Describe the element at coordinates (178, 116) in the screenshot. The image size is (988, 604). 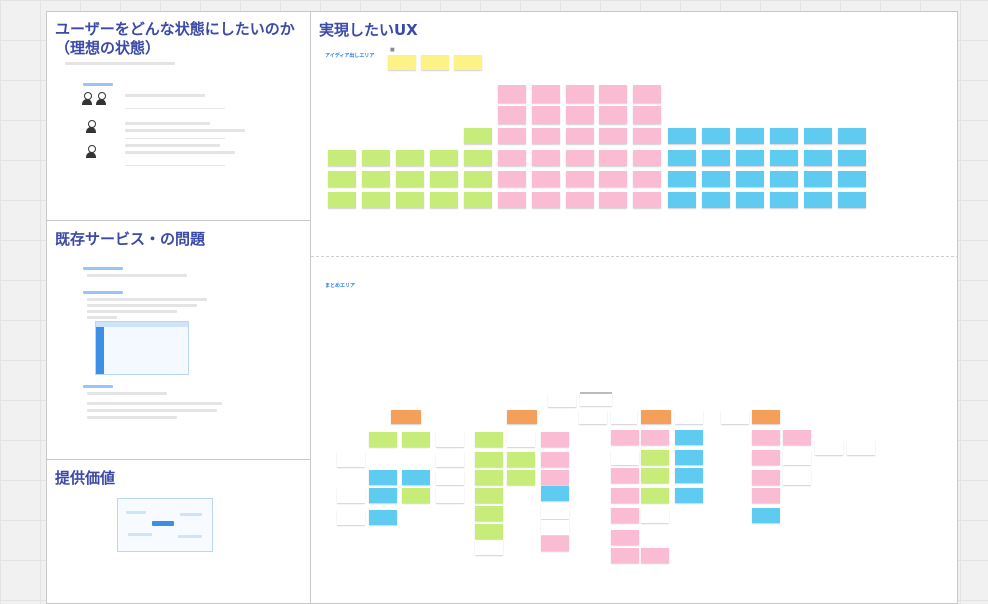
I see `ideal-state-frame: ユーザーをどんな状態にしたいのか（理想の状態）` at that location.